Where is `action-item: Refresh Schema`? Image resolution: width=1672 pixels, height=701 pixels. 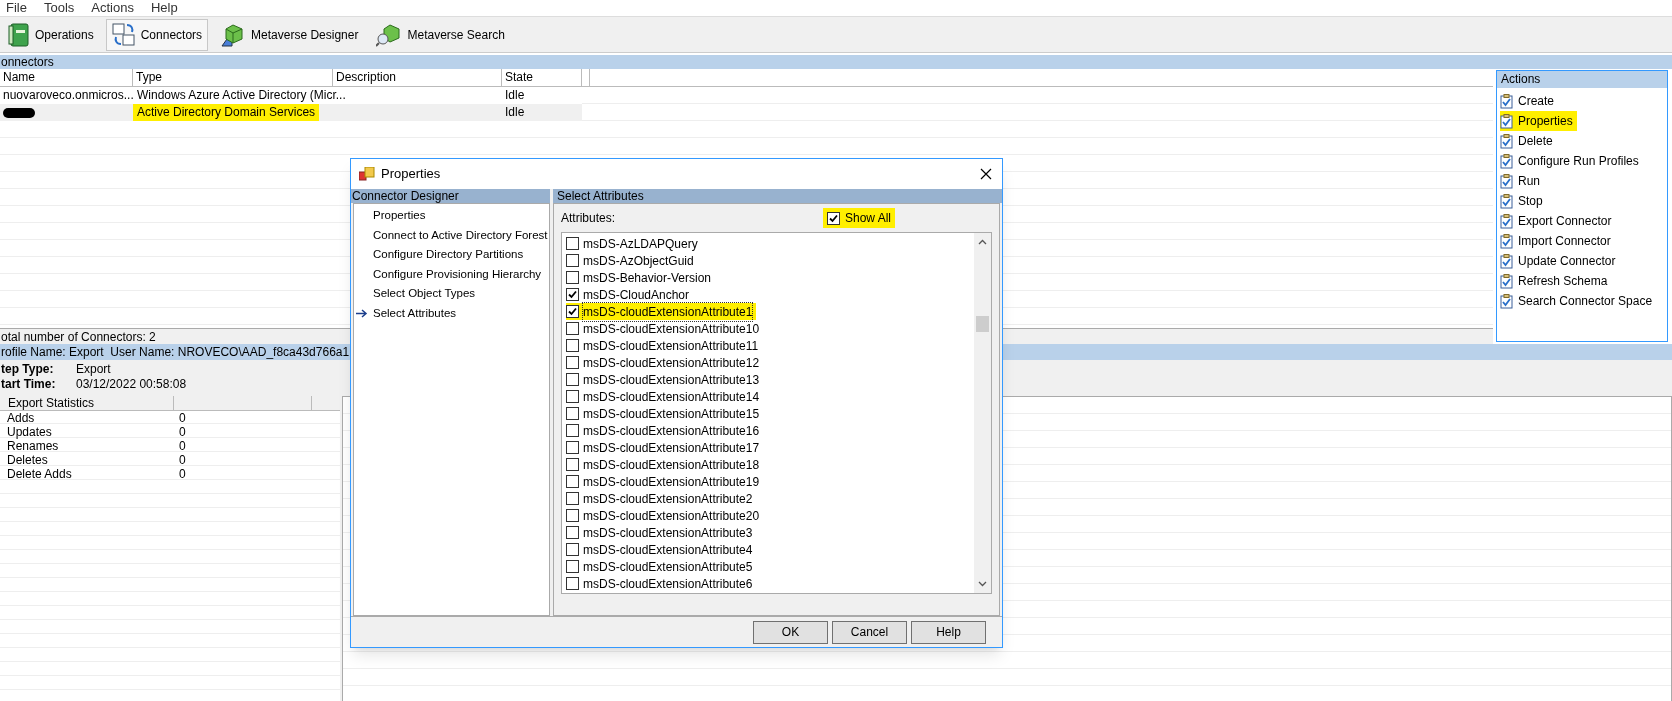
action-item: Refresh Schema is located at coordinates (1556, 281).